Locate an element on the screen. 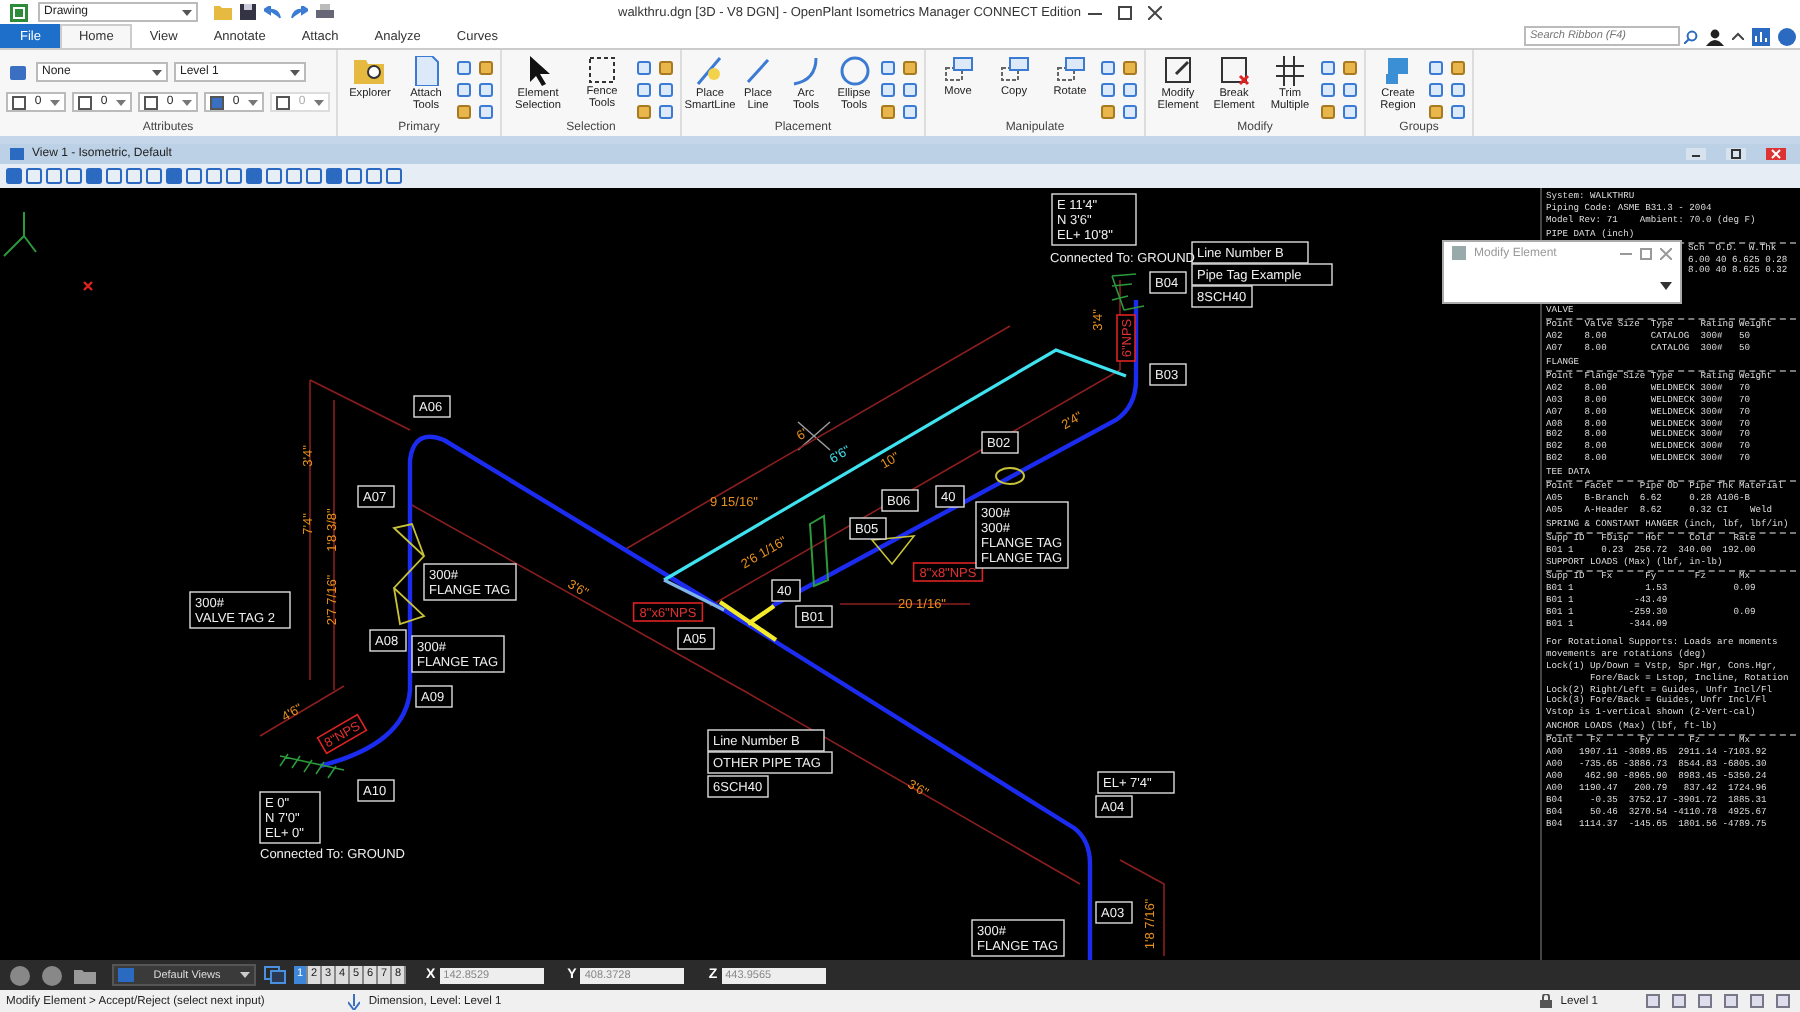 The height and width of the screenshot is (1012, 1800). print-icon is located at coordinates (325, 12).